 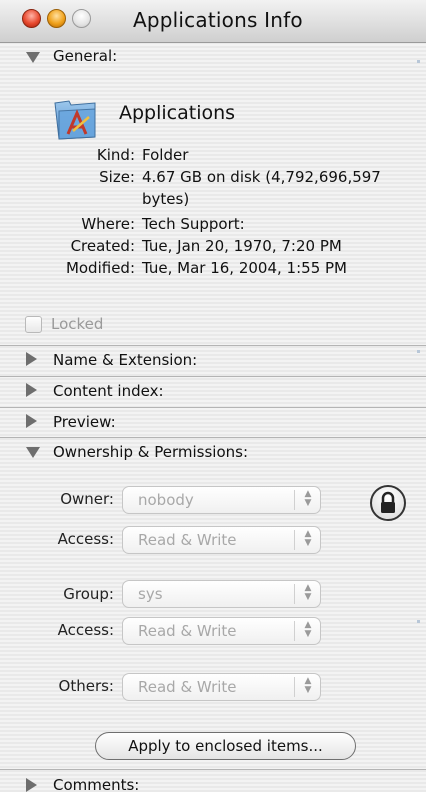 What do you see at coordinates (187, 540) in the screenshot?
I see `owner-access-value: Read & Write` at bounding box center [187, 540].